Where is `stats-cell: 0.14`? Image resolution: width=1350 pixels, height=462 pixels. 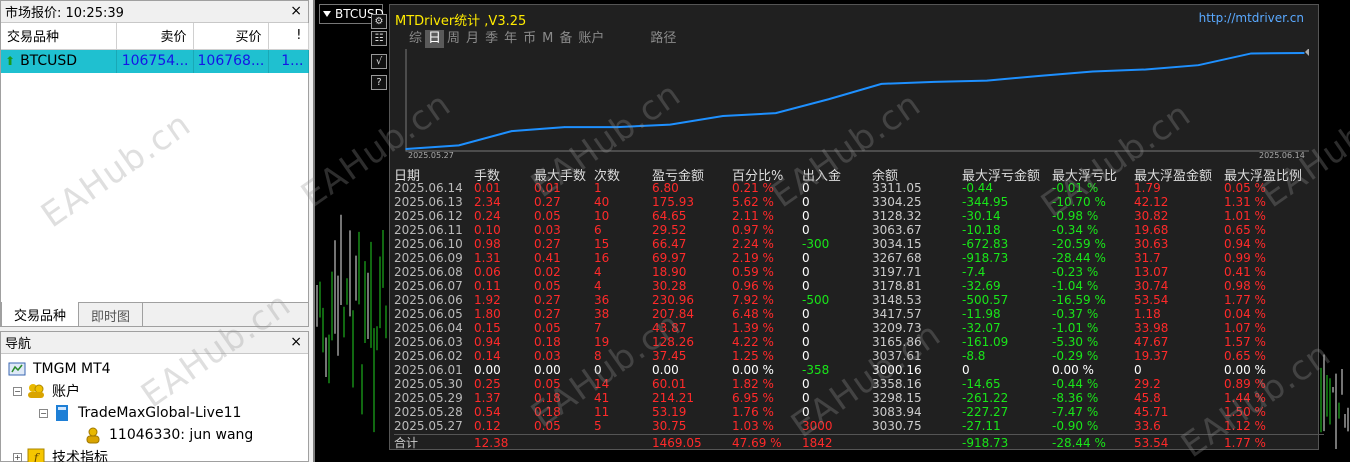 stats-cell: 0.14 is located at coordinates (487, 356).